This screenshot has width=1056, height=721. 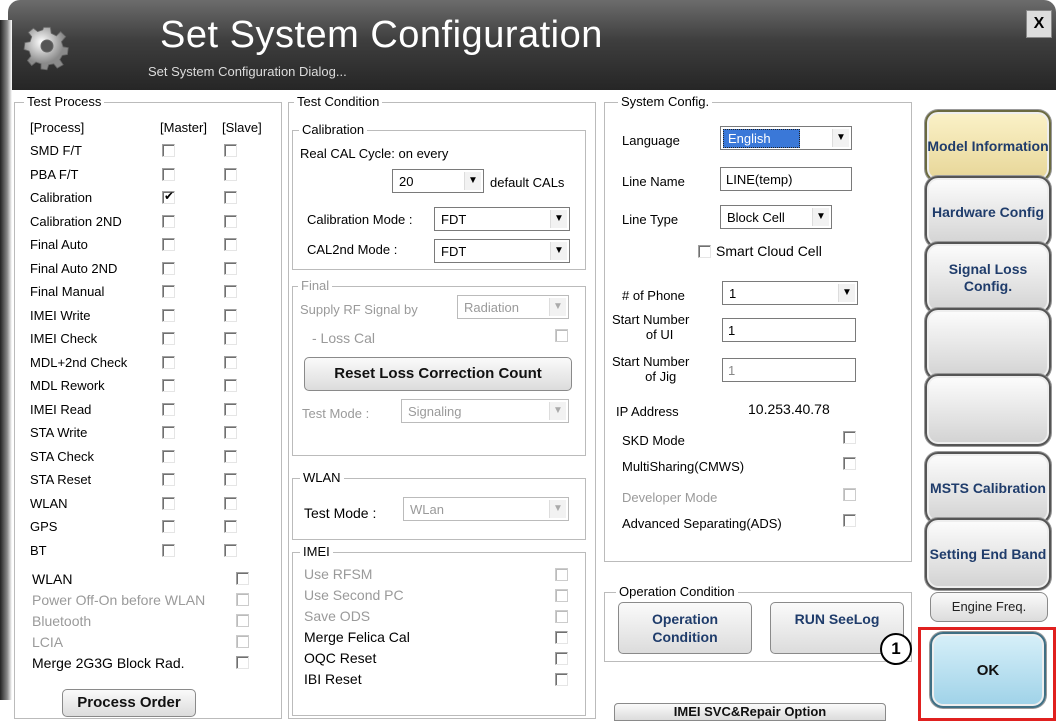 I want to click on supply-rf-label: Supply RF Signal by, so click(x=359, y=309).